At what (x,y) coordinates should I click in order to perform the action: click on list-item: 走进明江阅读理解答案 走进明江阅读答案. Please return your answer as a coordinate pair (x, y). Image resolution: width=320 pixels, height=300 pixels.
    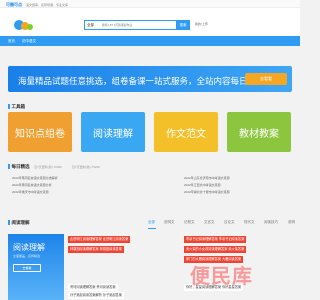
    Looking at the image, I should click on (99, 239).